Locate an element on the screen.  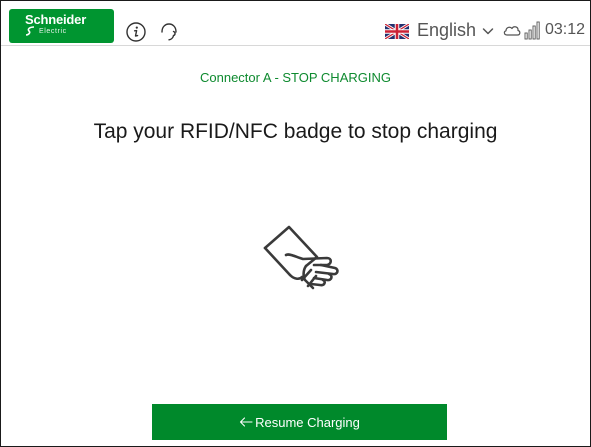
arrow-left-icon is located at coordinates (246, 422).